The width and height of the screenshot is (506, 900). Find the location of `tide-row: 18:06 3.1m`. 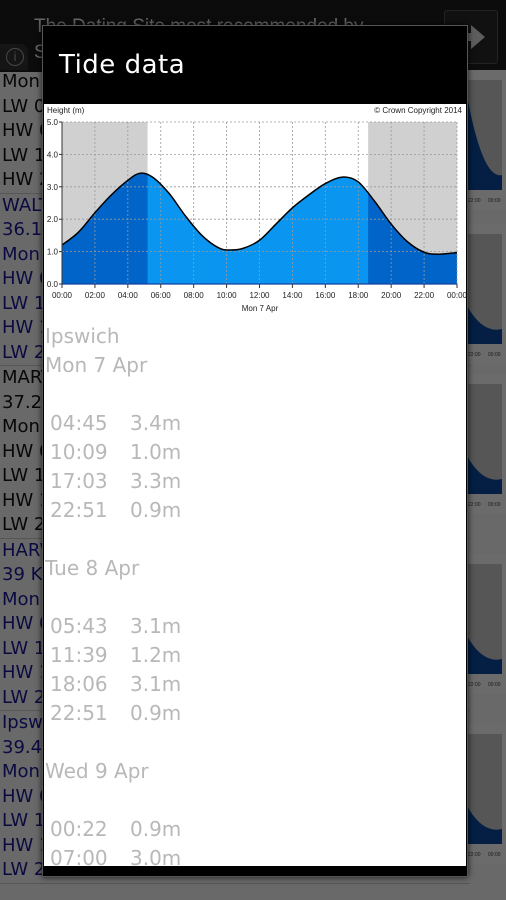

tide-row: 18:06 3.1m is located at coordinates (255, 684).